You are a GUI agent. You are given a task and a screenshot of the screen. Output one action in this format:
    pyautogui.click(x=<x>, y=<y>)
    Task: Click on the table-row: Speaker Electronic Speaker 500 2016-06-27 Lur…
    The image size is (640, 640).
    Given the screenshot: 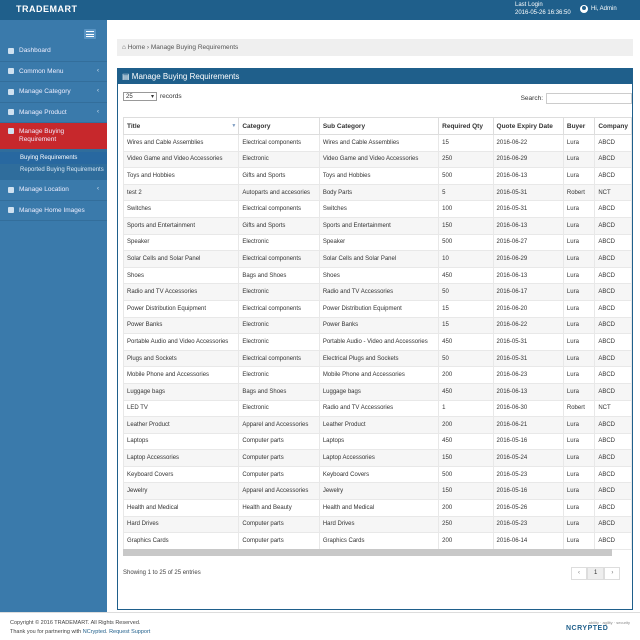 What is the action you would take?
    pyautogui.click(x=377, y=242)
    